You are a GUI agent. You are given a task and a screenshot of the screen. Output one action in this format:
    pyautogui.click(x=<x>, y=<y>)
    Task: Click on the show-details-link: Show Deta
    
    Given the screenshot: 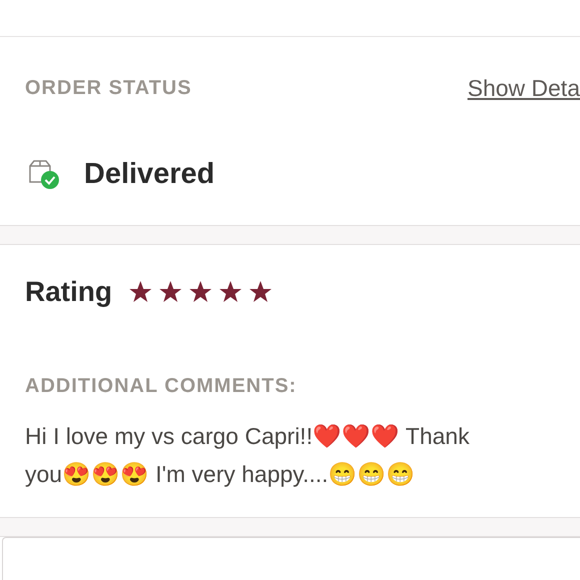 What is the action you would take?
    pyautogui.click(x=523, y=88)
    